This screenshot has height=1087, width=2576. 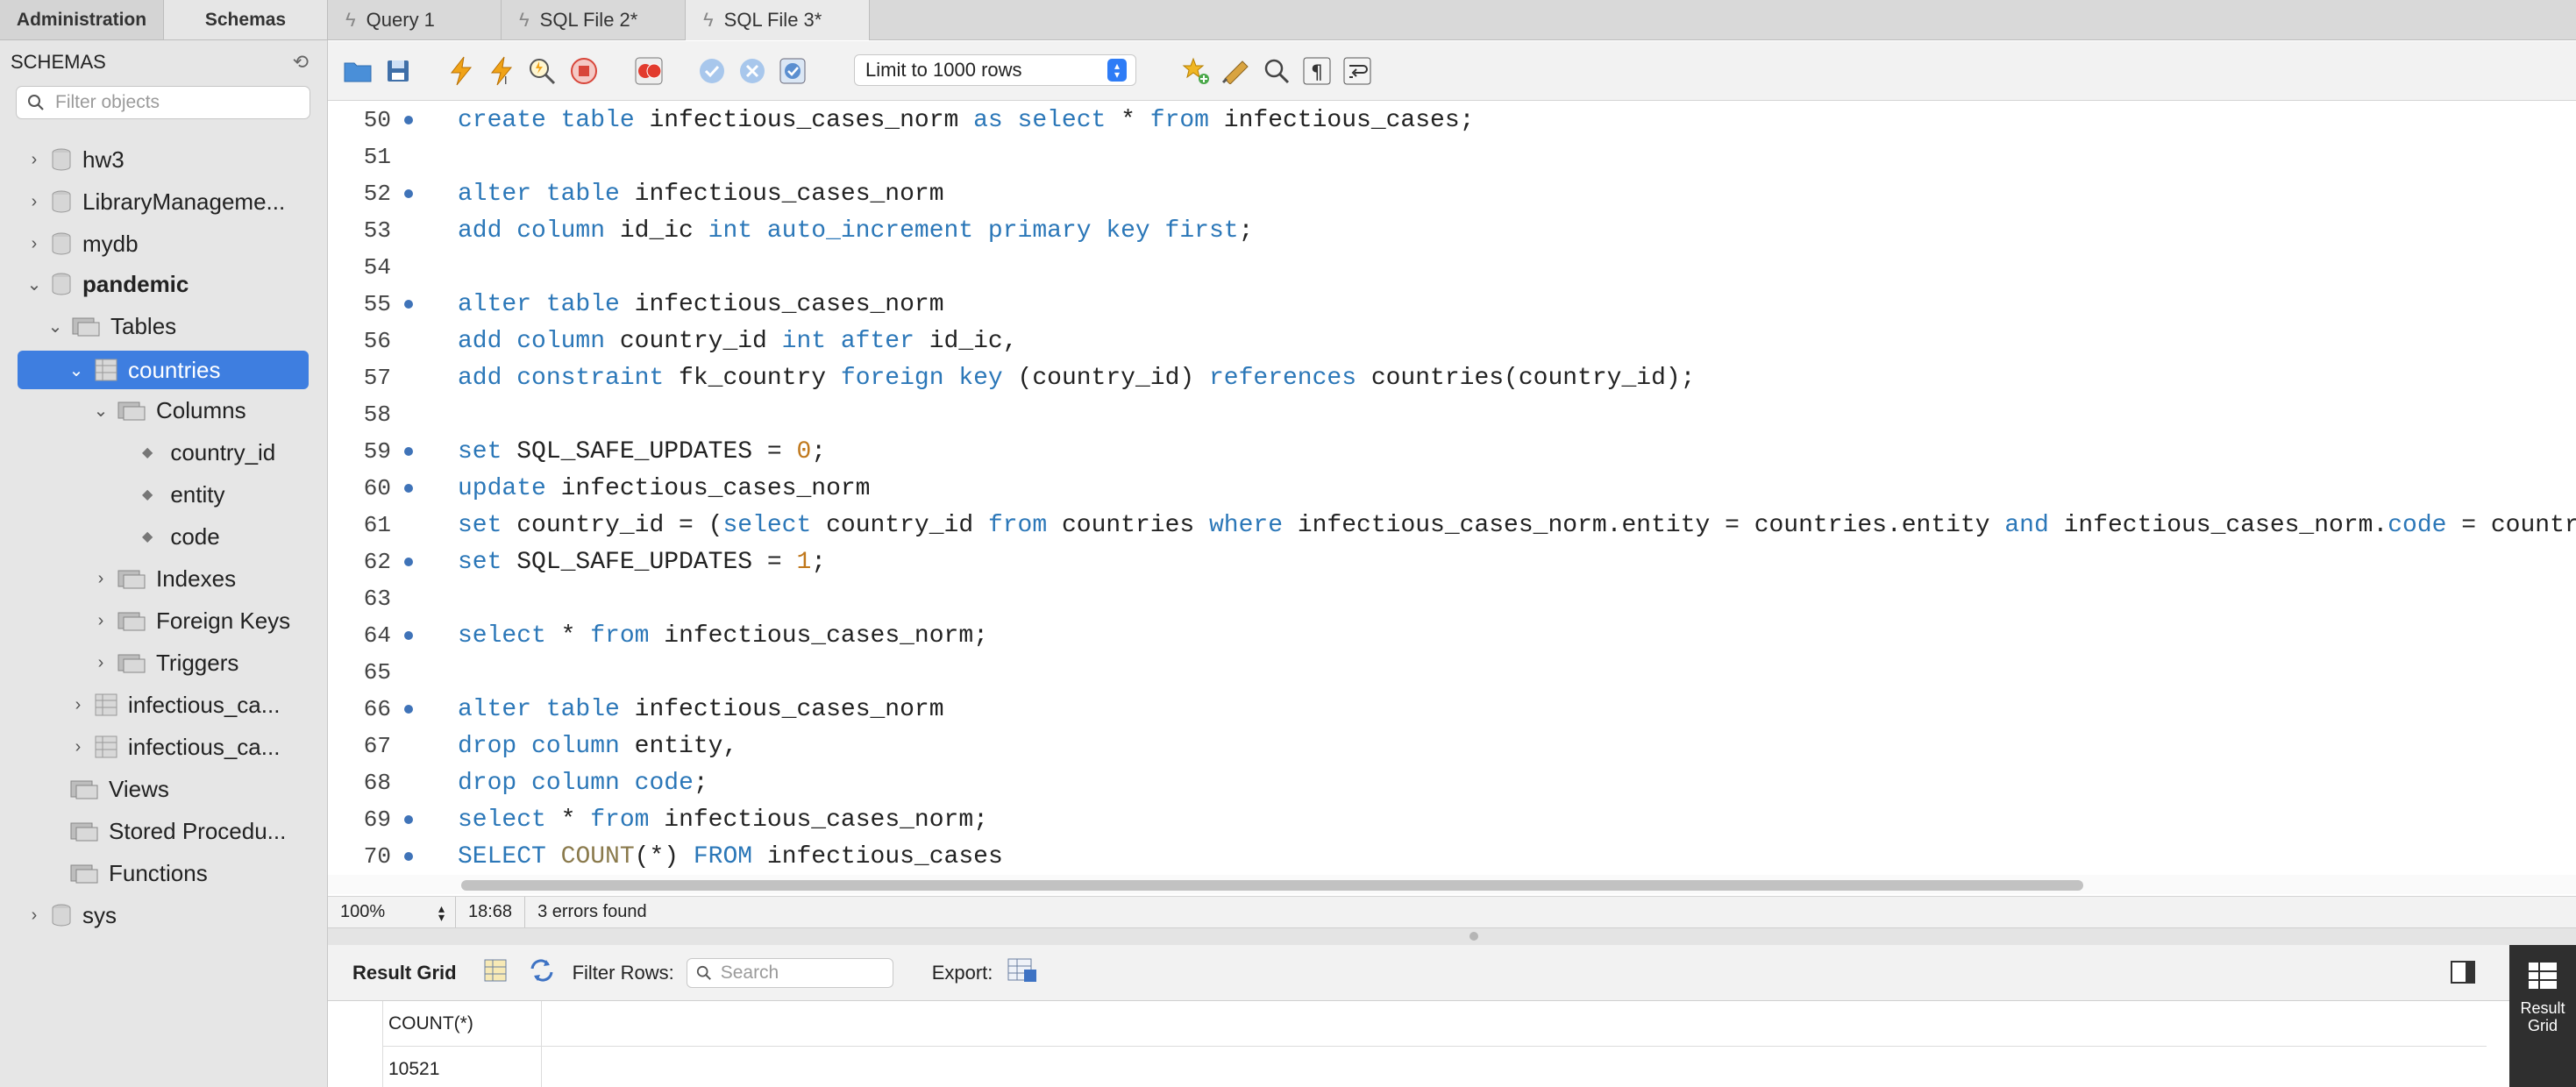 I want to click on schemas-header: SCHEMAS ⟲, so click(x=160, y=62).